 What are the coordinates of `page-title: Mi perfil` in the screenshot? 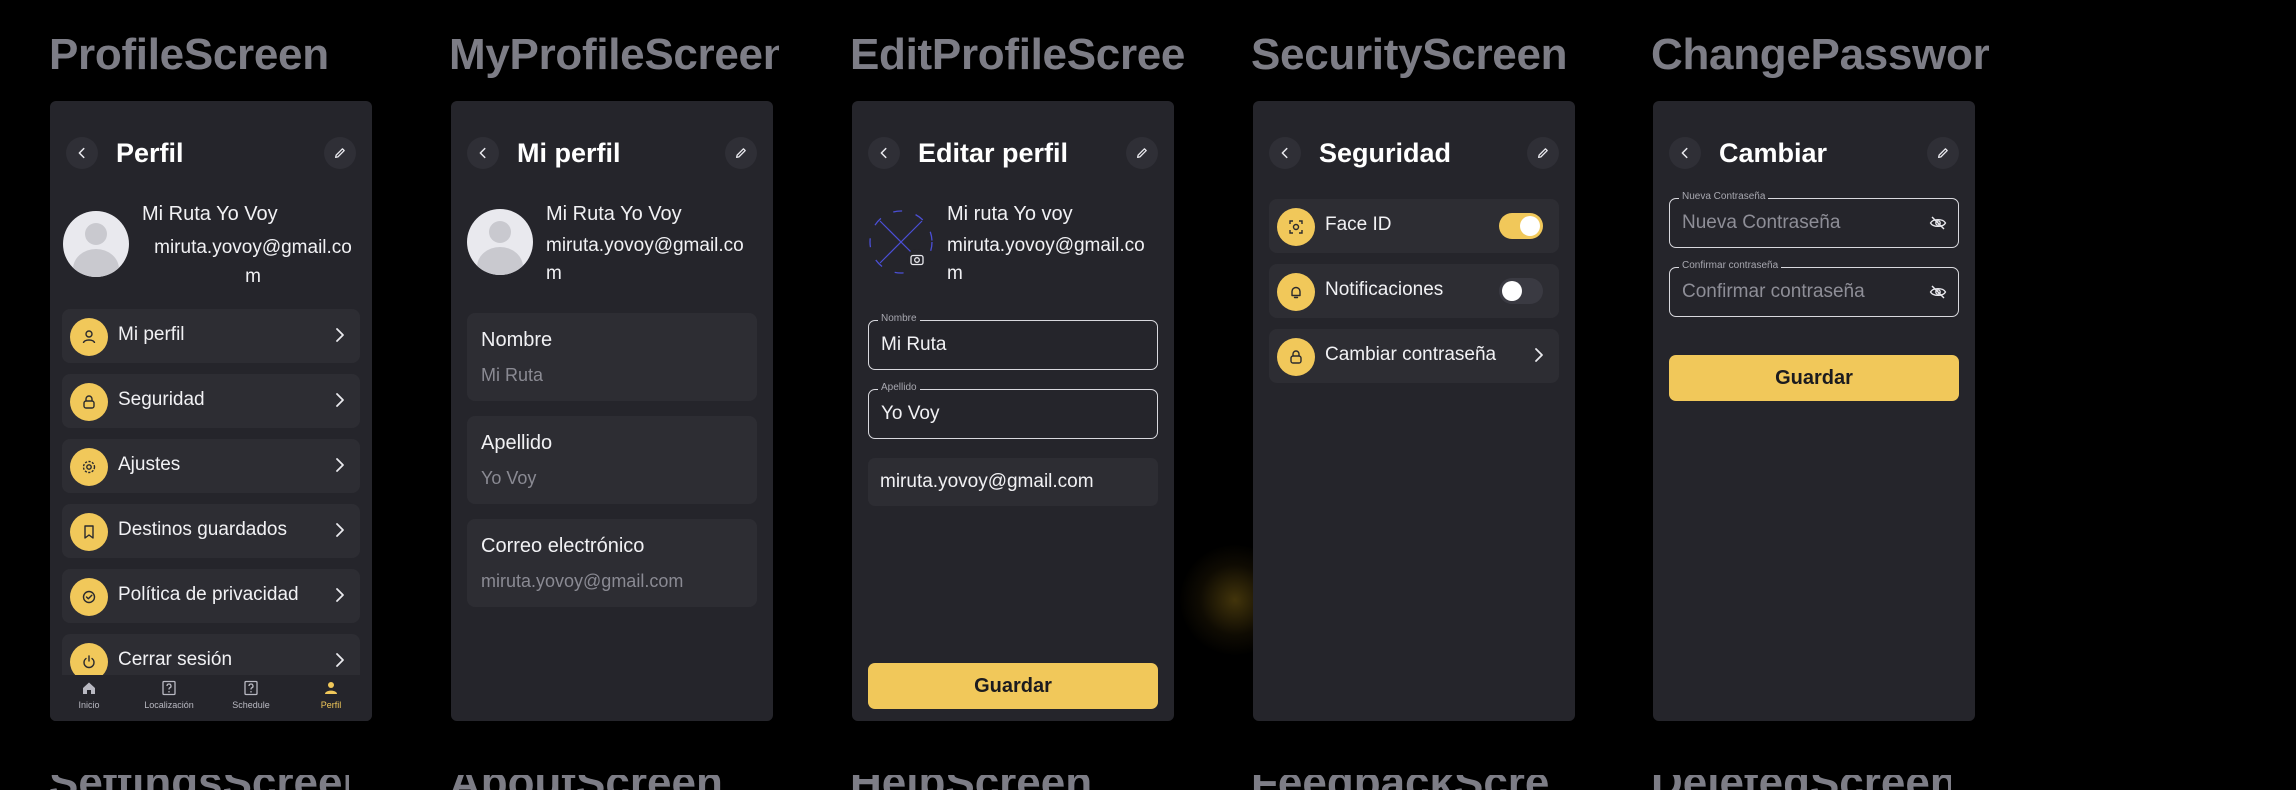 It's located at (569, 153).